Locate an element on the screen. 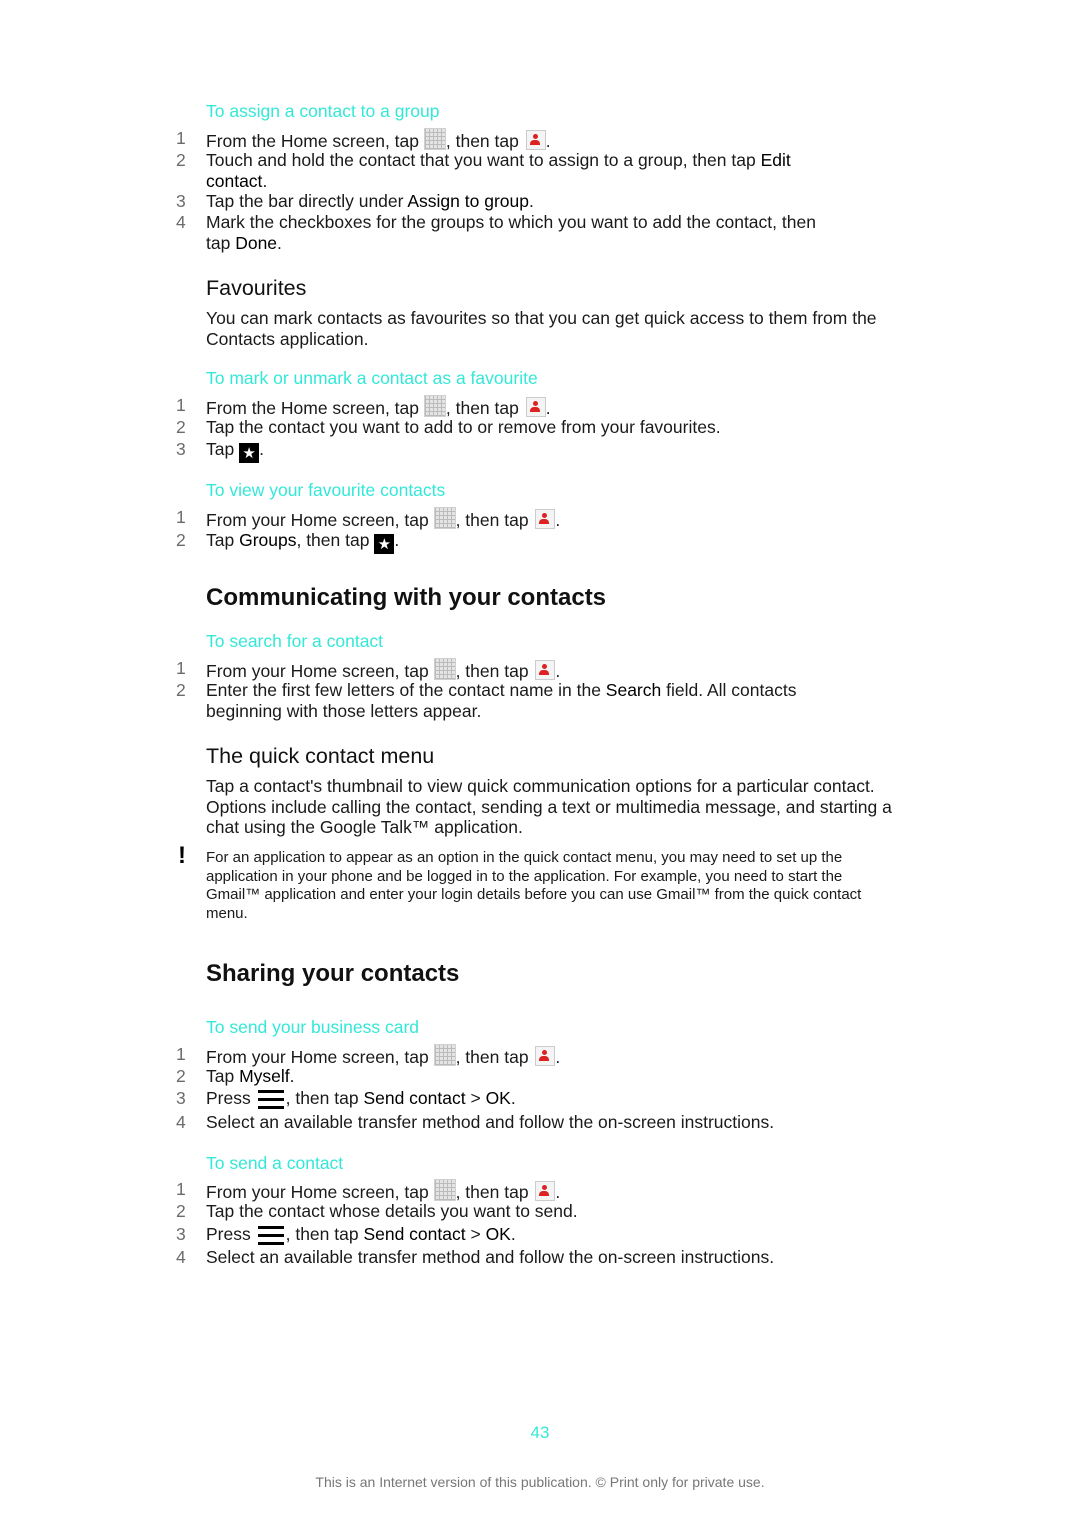 The width and height of the screenshot is (1080, 1527). warning-icon: ! is located at coordinates (182, 855).